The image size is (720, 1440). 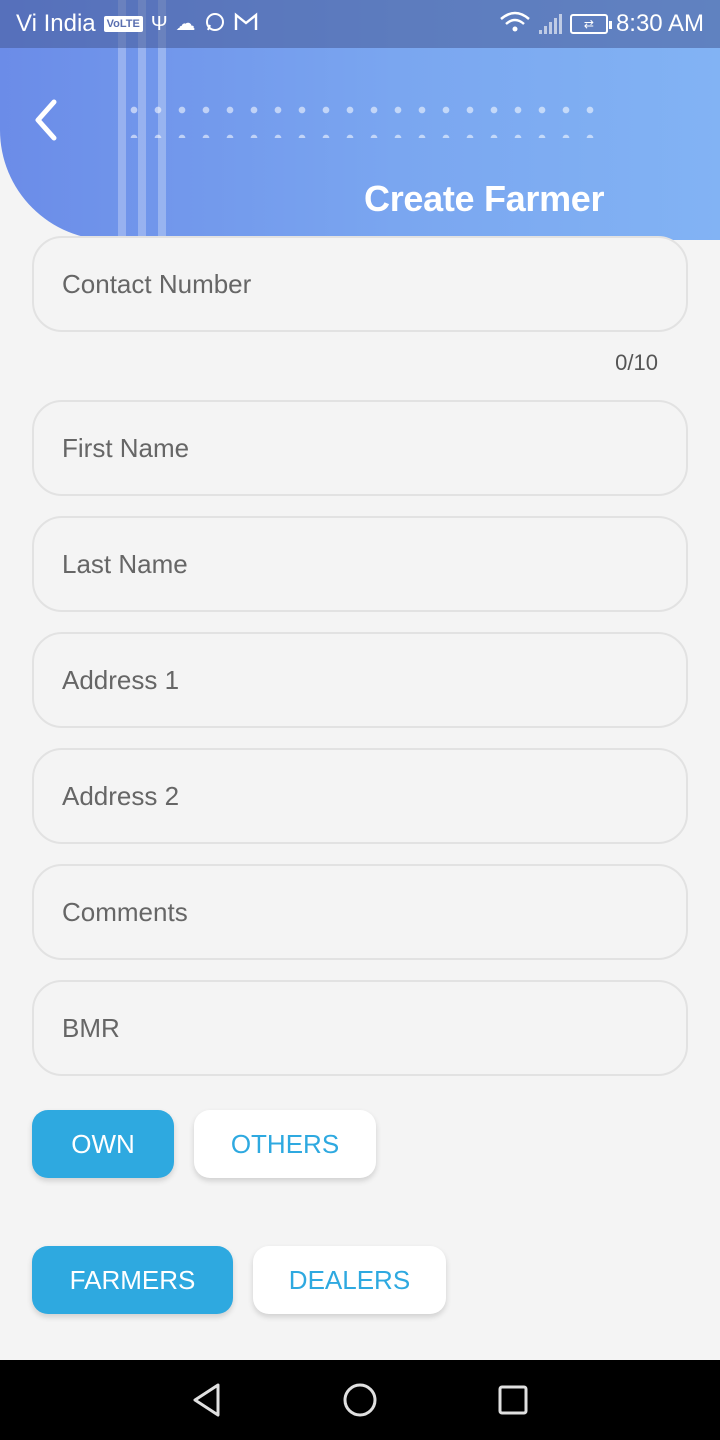 I want to click on gmail-icon, so click(x=246, y=24).